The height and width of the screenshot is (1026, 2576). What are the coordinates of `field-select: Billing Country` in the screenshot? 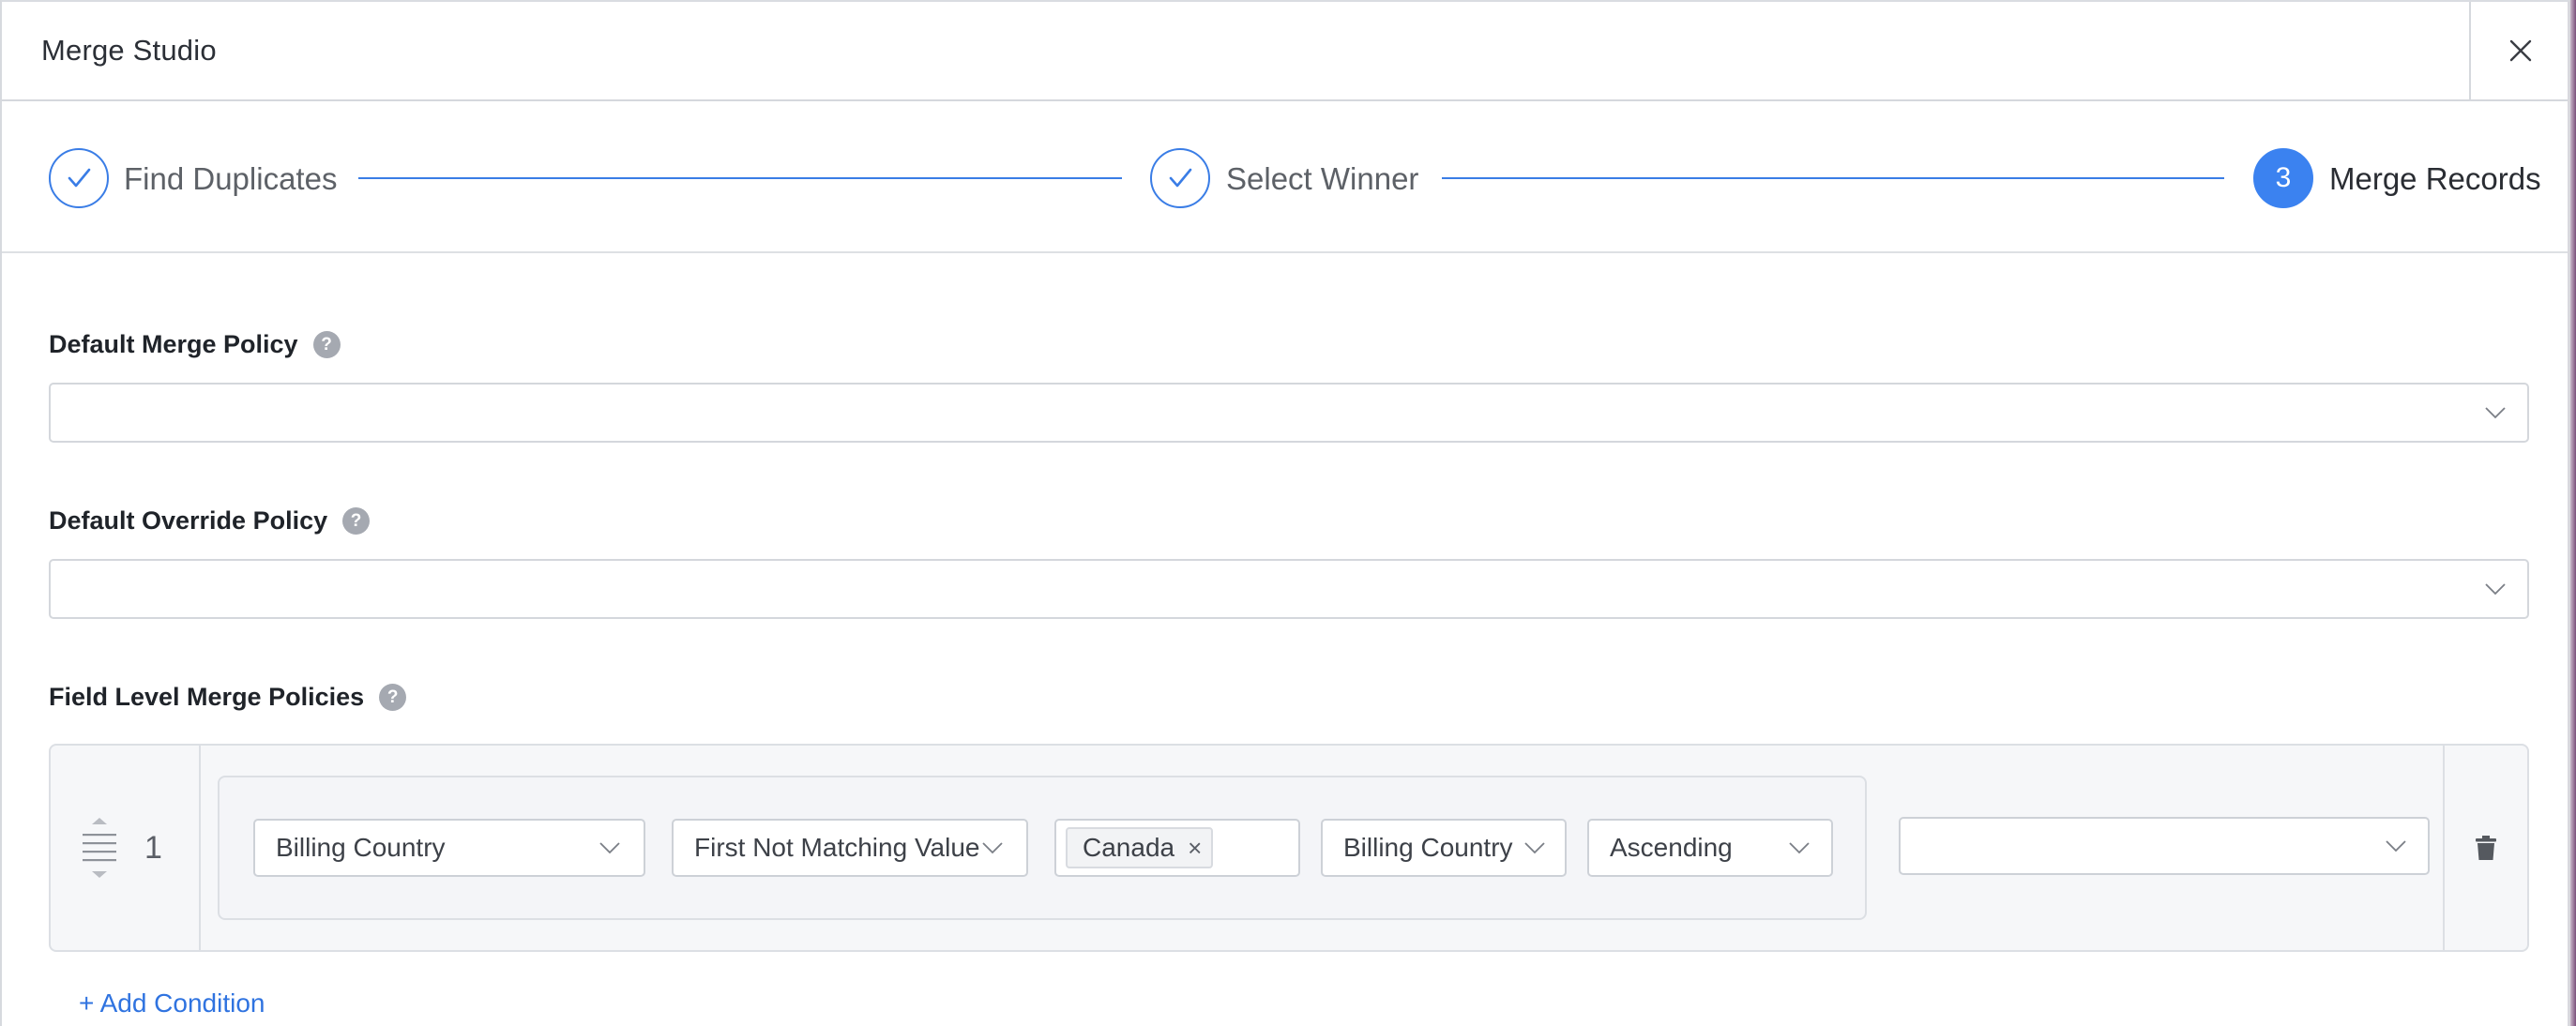 It's located at (449, 848).